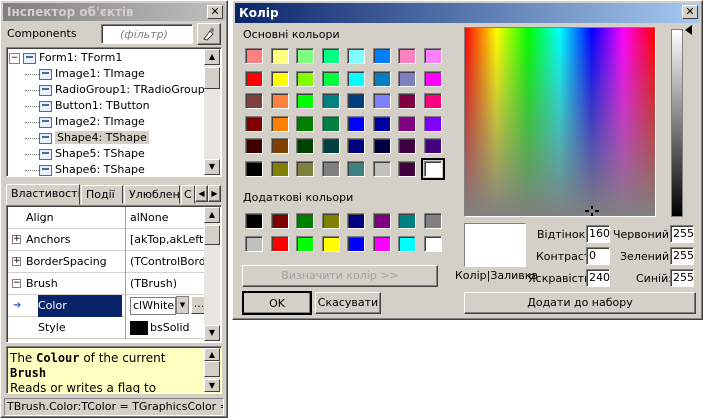  I want to click on luminance-pointer-icon, so click(688, 30).